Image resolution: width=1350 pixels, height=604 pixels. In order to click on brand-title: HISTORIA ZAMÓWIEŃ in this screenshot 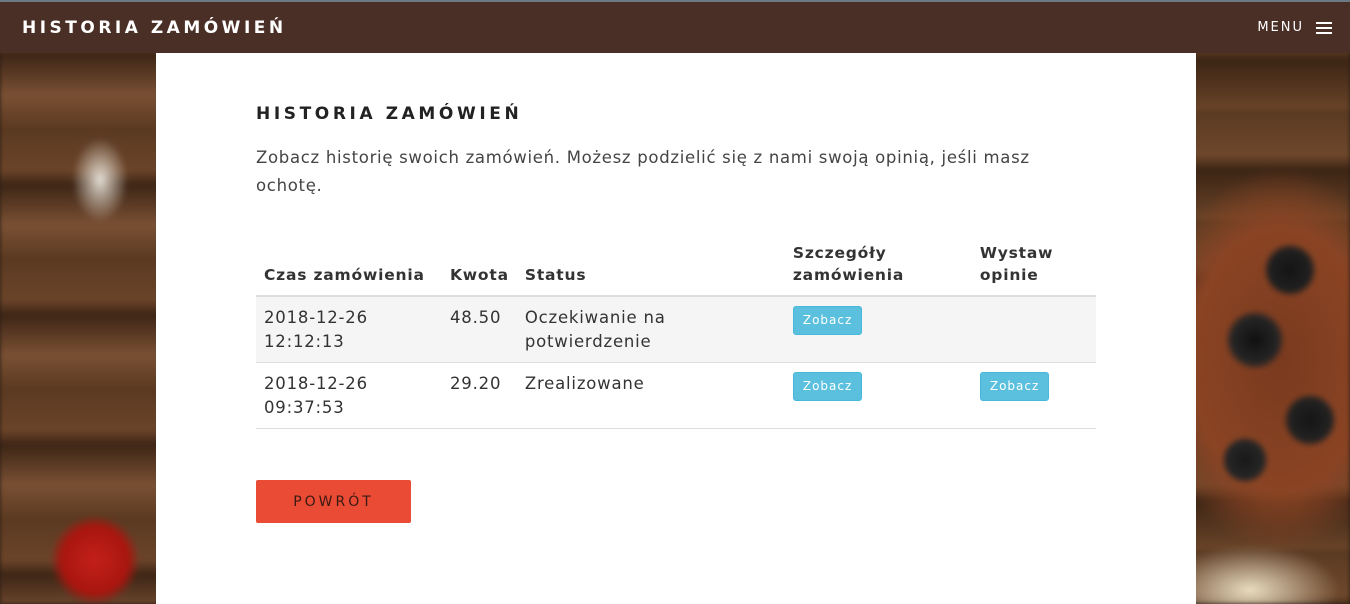, I will do `click(154, 28)`.